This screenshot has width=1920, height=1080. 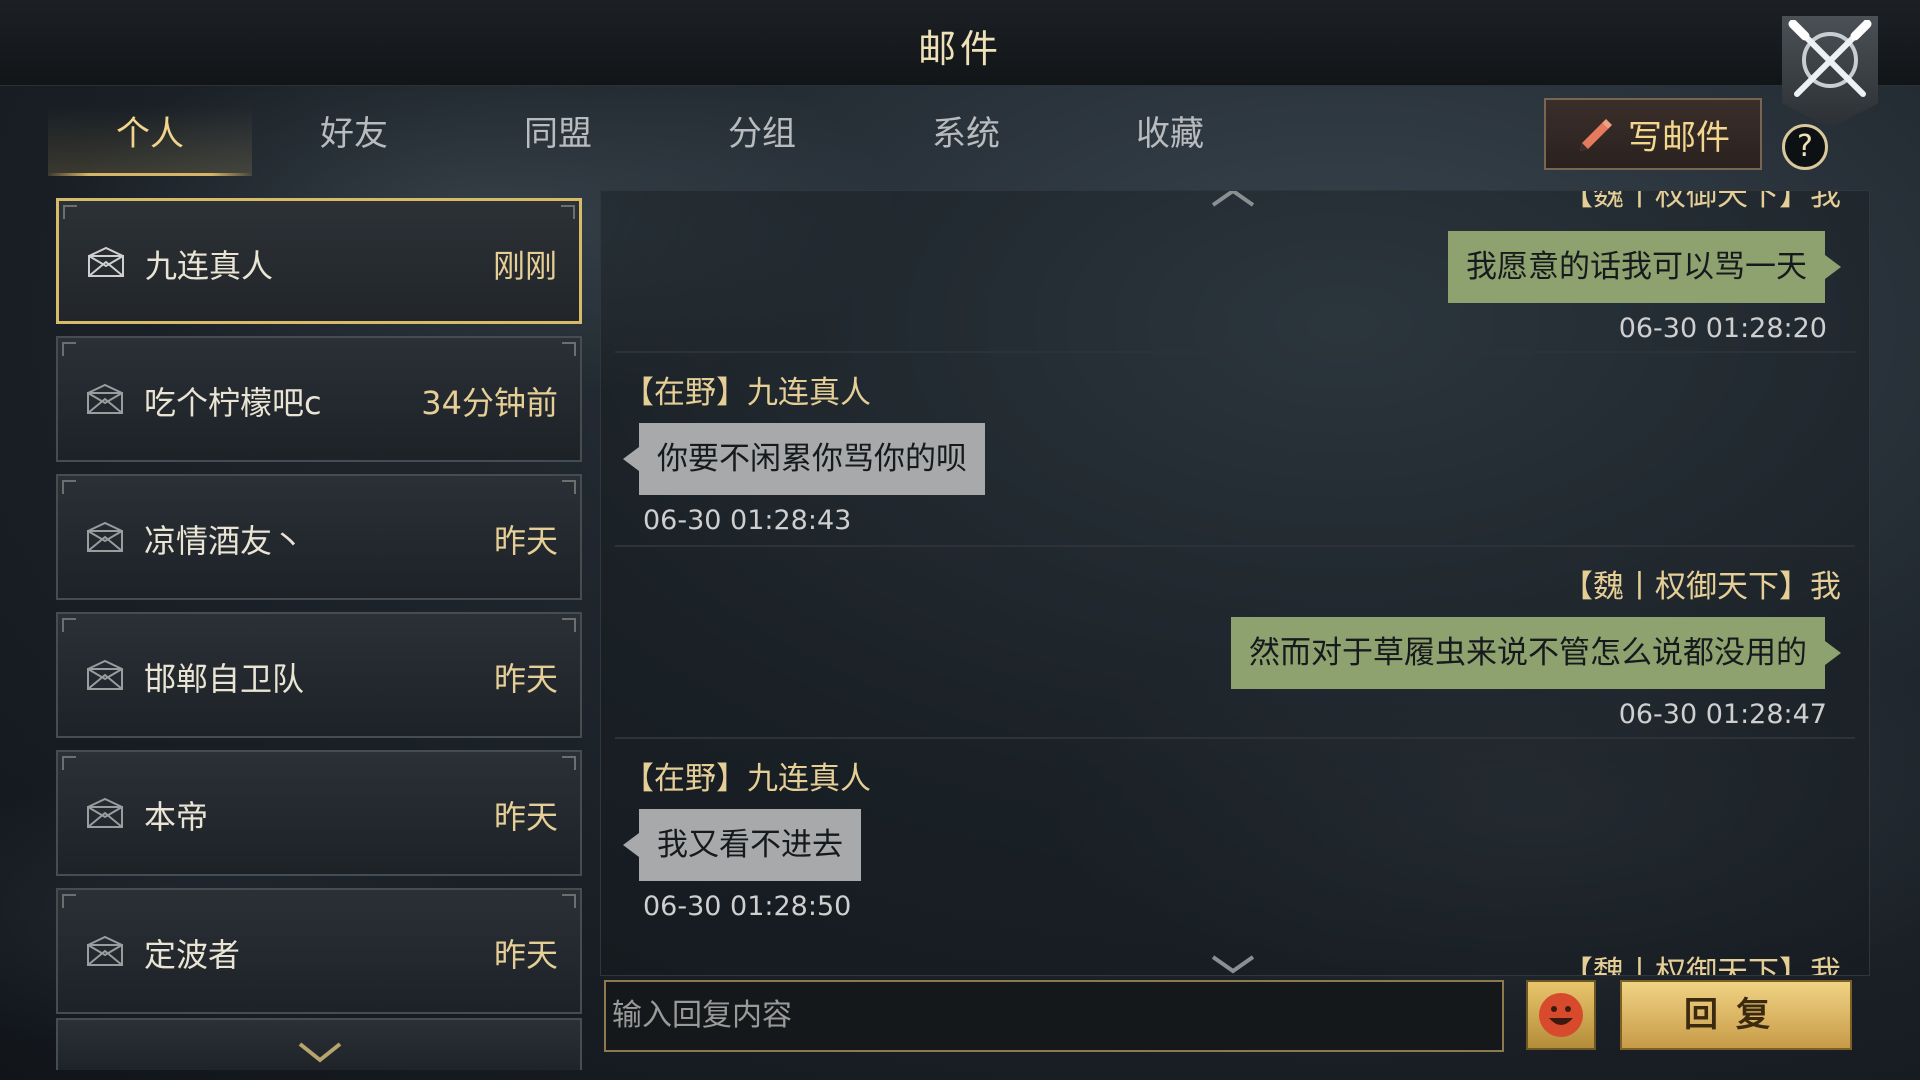 I want to click on close-button, so click(x=1830, y=72).